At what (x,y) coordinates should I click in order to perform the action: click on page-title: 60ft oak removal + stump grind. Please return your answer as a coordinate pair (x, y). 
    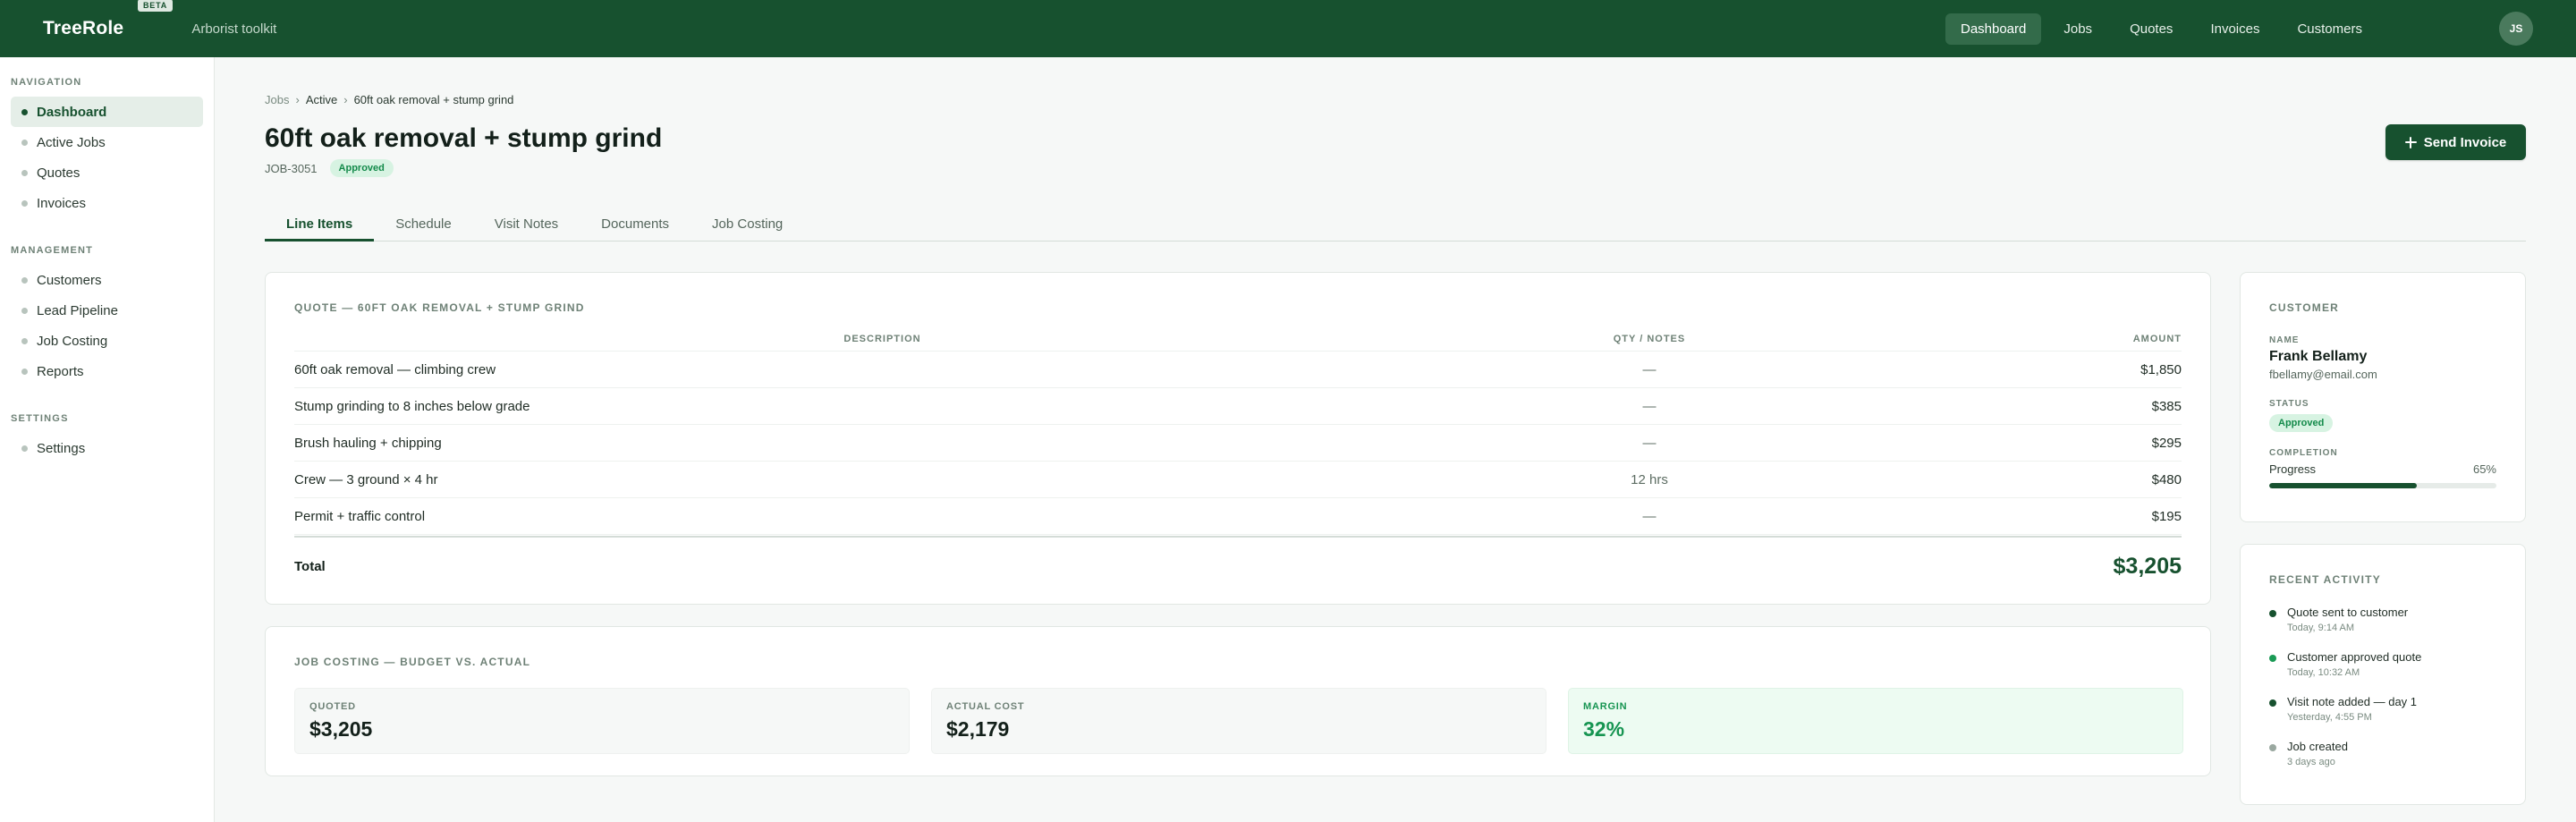
    Looking at the image, I should click on (464, 138).